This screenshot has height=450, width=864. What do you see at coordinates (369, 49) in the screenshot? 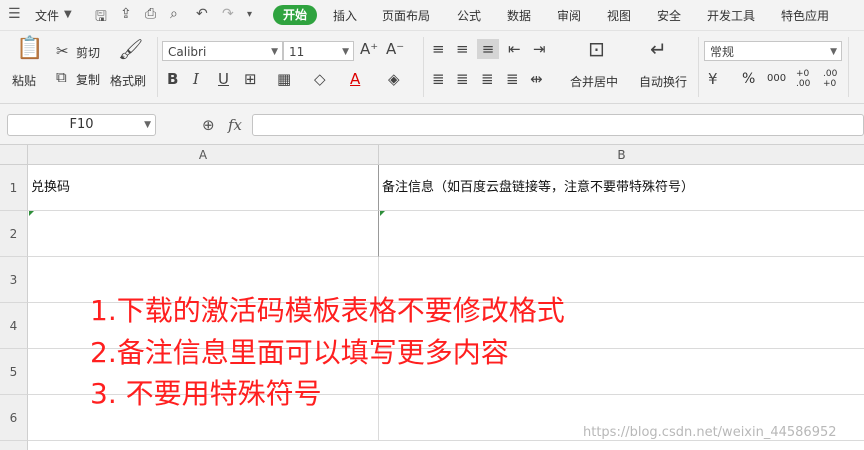
I see `increase-font-icon: A⁺` at bounding box center [369, 49].